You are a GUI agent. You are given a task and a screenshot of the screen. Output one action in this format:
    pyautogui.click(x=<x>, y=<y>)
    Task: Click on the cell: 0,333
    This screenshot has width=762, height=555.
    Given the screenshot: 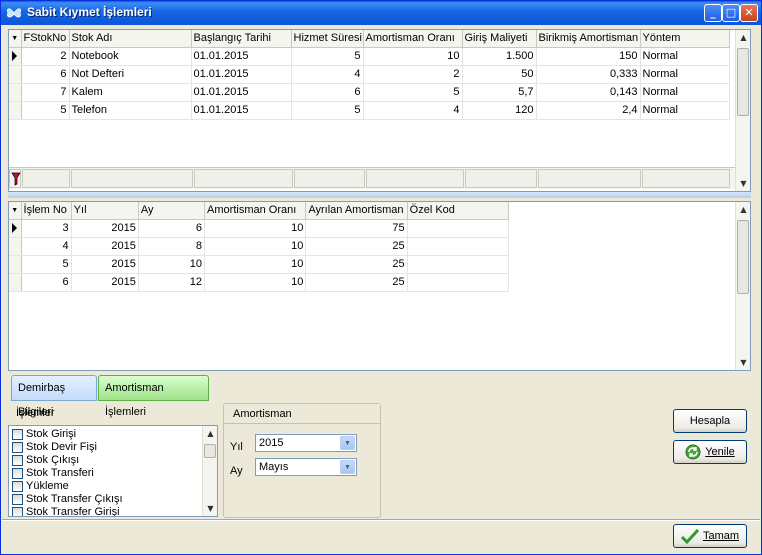 What is the action you would take?
    pyautogui.click(x=588, y=74)
    